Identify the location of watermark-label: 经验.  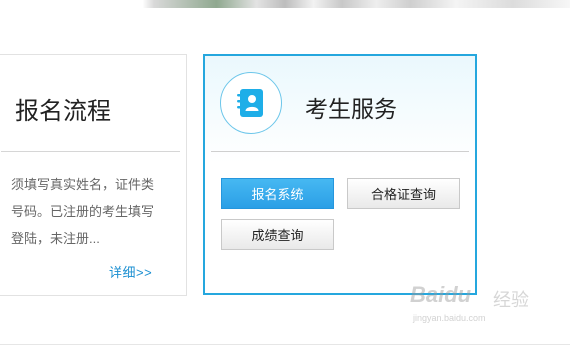
(511, 300).